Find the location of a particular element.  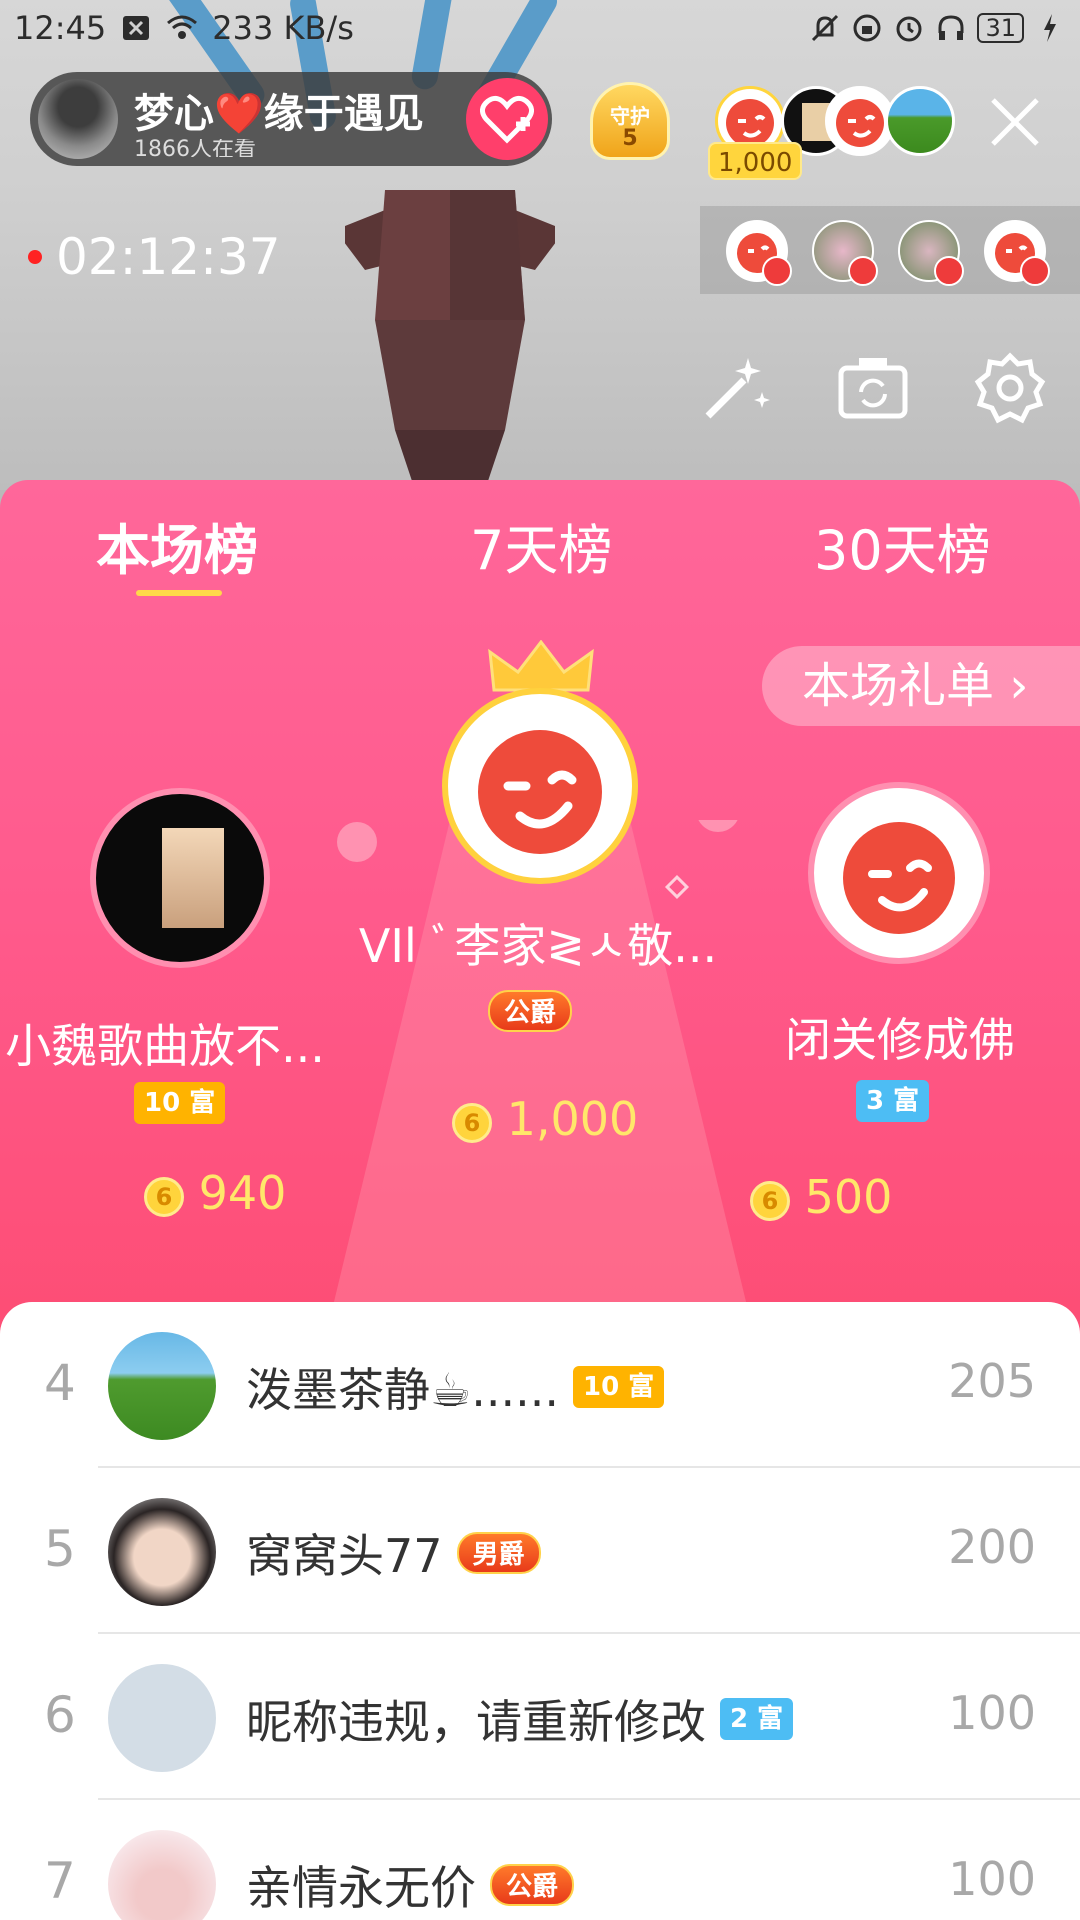

contribution-value: 205 is located at coordinates (992, 1381).